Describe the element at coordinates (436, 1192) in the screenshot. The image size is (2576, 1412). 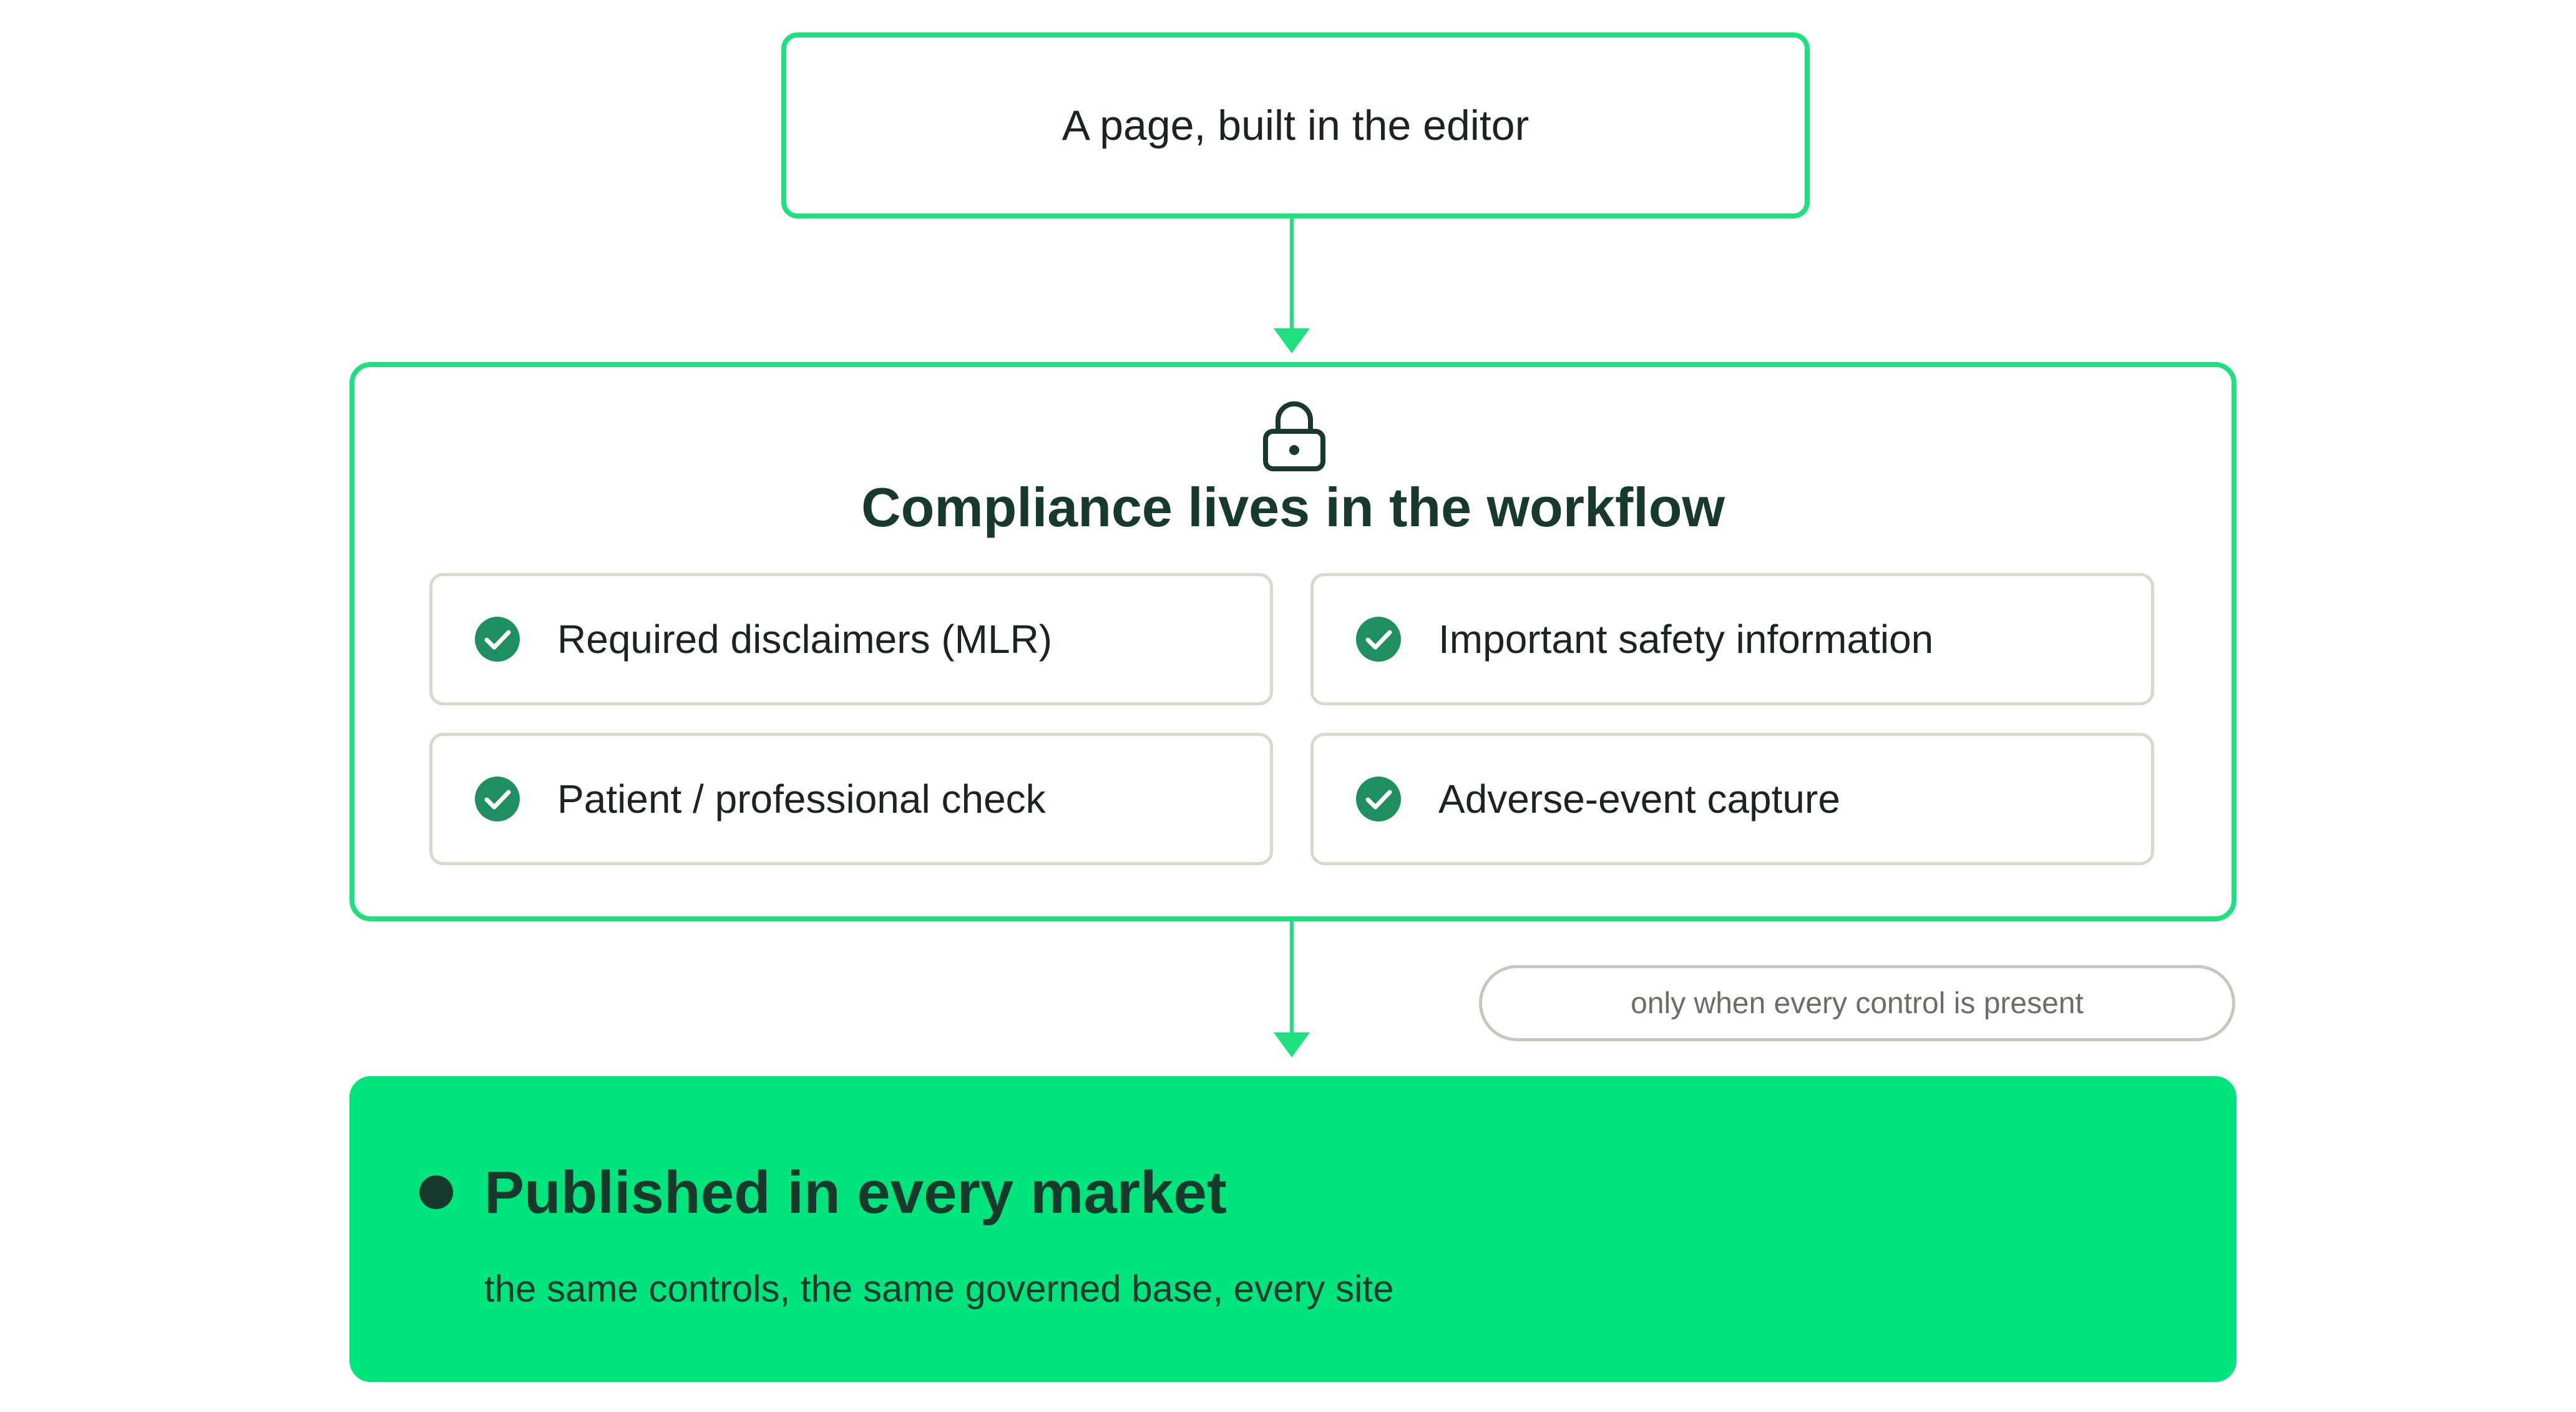
I see `bullet-dot` at that location.